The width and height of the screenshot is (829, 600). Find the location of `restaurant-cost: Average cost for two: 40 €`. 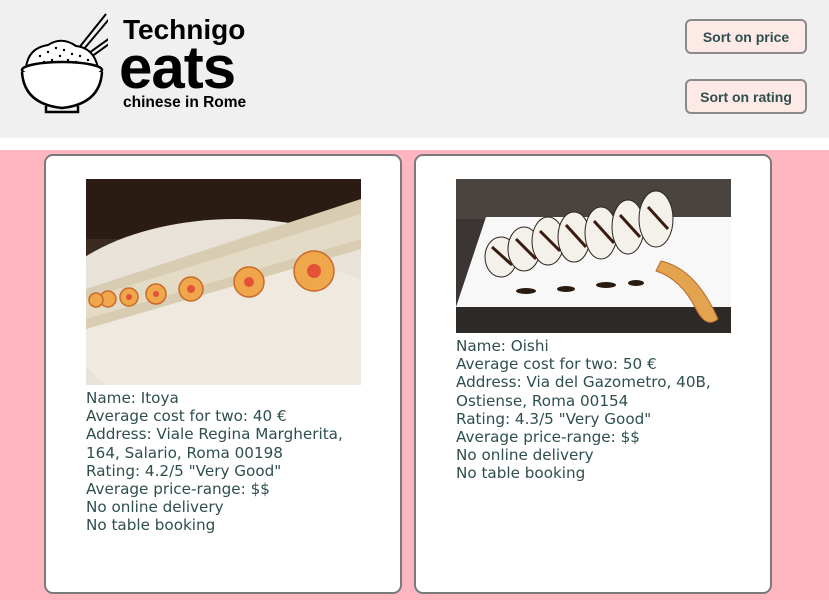

restaurant-cost: Average cost for two: 40 € is located at coordinates (186, 416).